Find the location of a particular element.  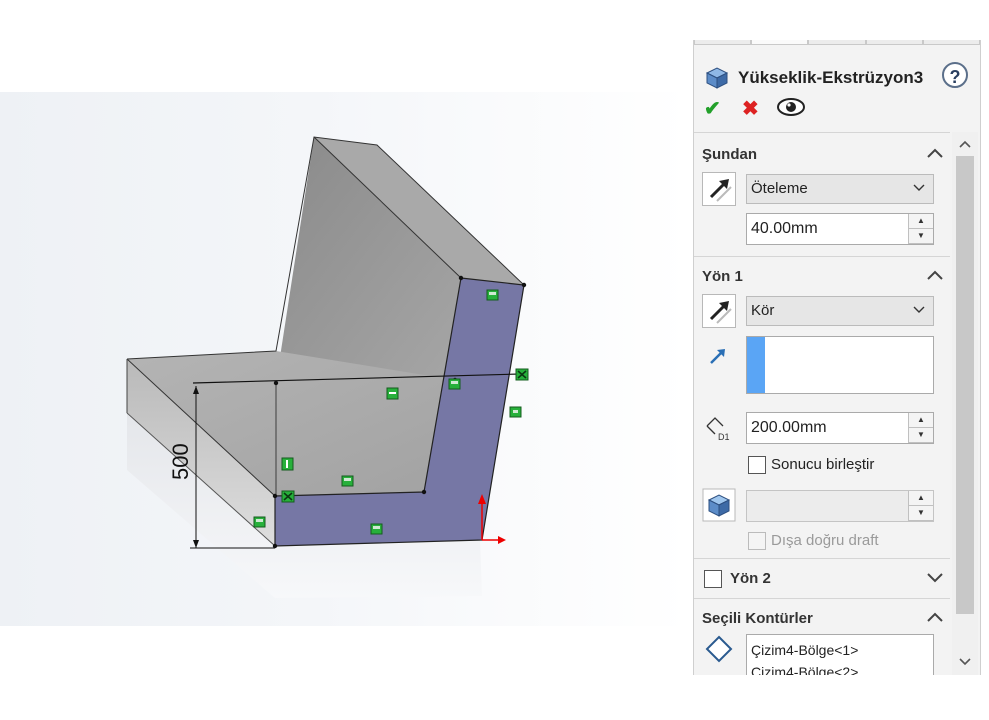

direction2-checkbox is located at coordinates (713, 579).